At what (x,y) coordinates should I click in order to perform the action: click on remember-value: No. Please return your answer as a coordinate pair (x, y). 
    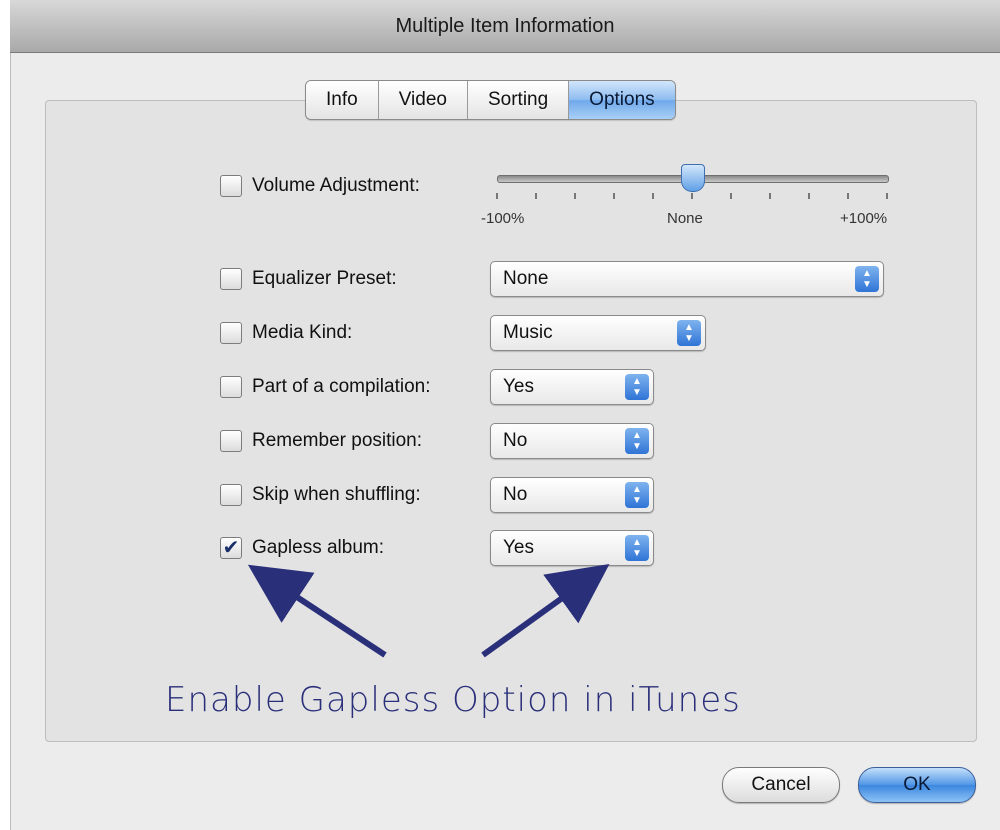
    Looking at the image, I should click on (515, 440).